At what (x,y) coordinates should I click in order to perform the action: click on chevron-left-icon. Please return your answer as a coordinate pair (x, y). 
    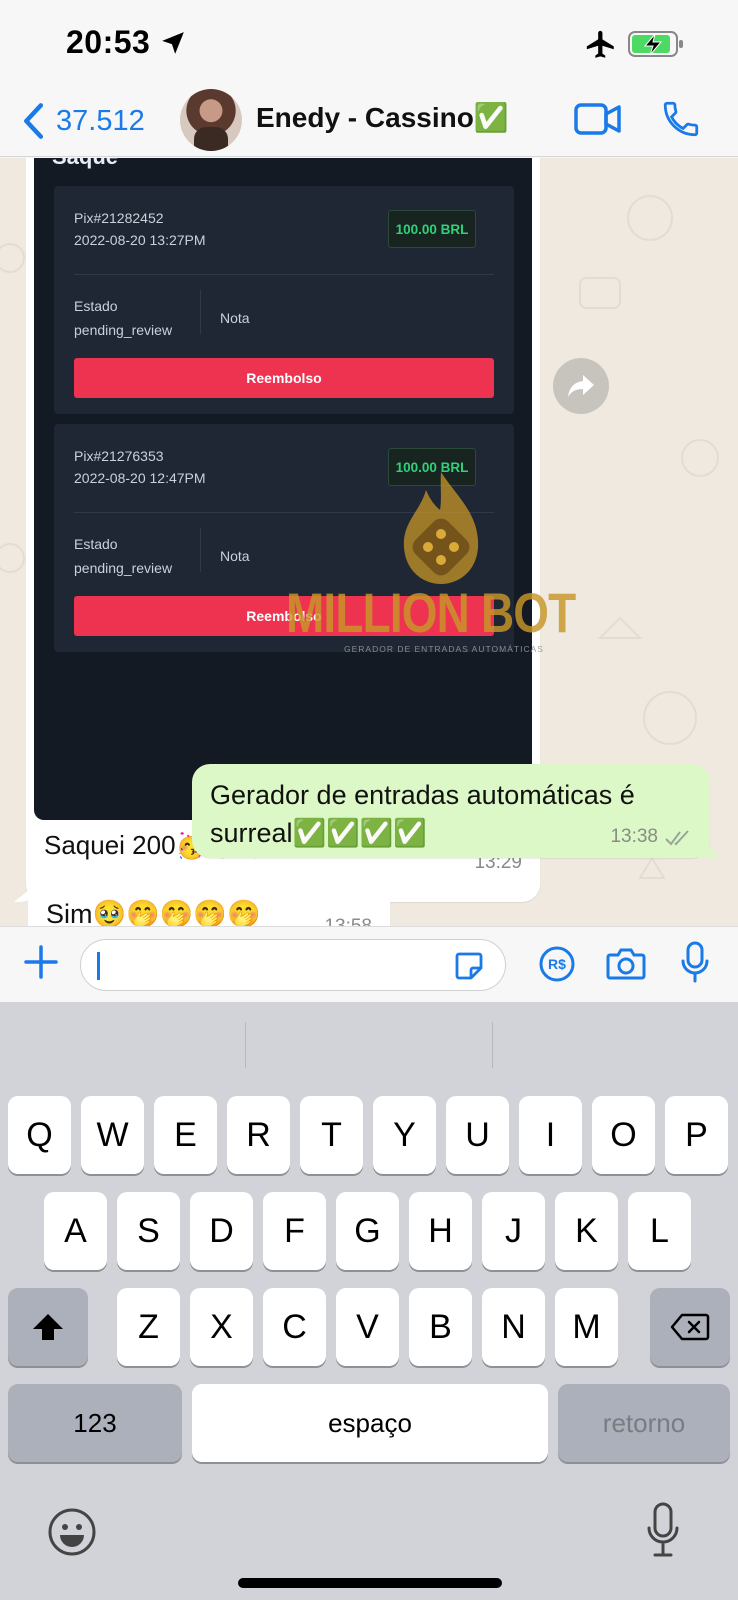
    Looking at the image, I should click on (34, 121).